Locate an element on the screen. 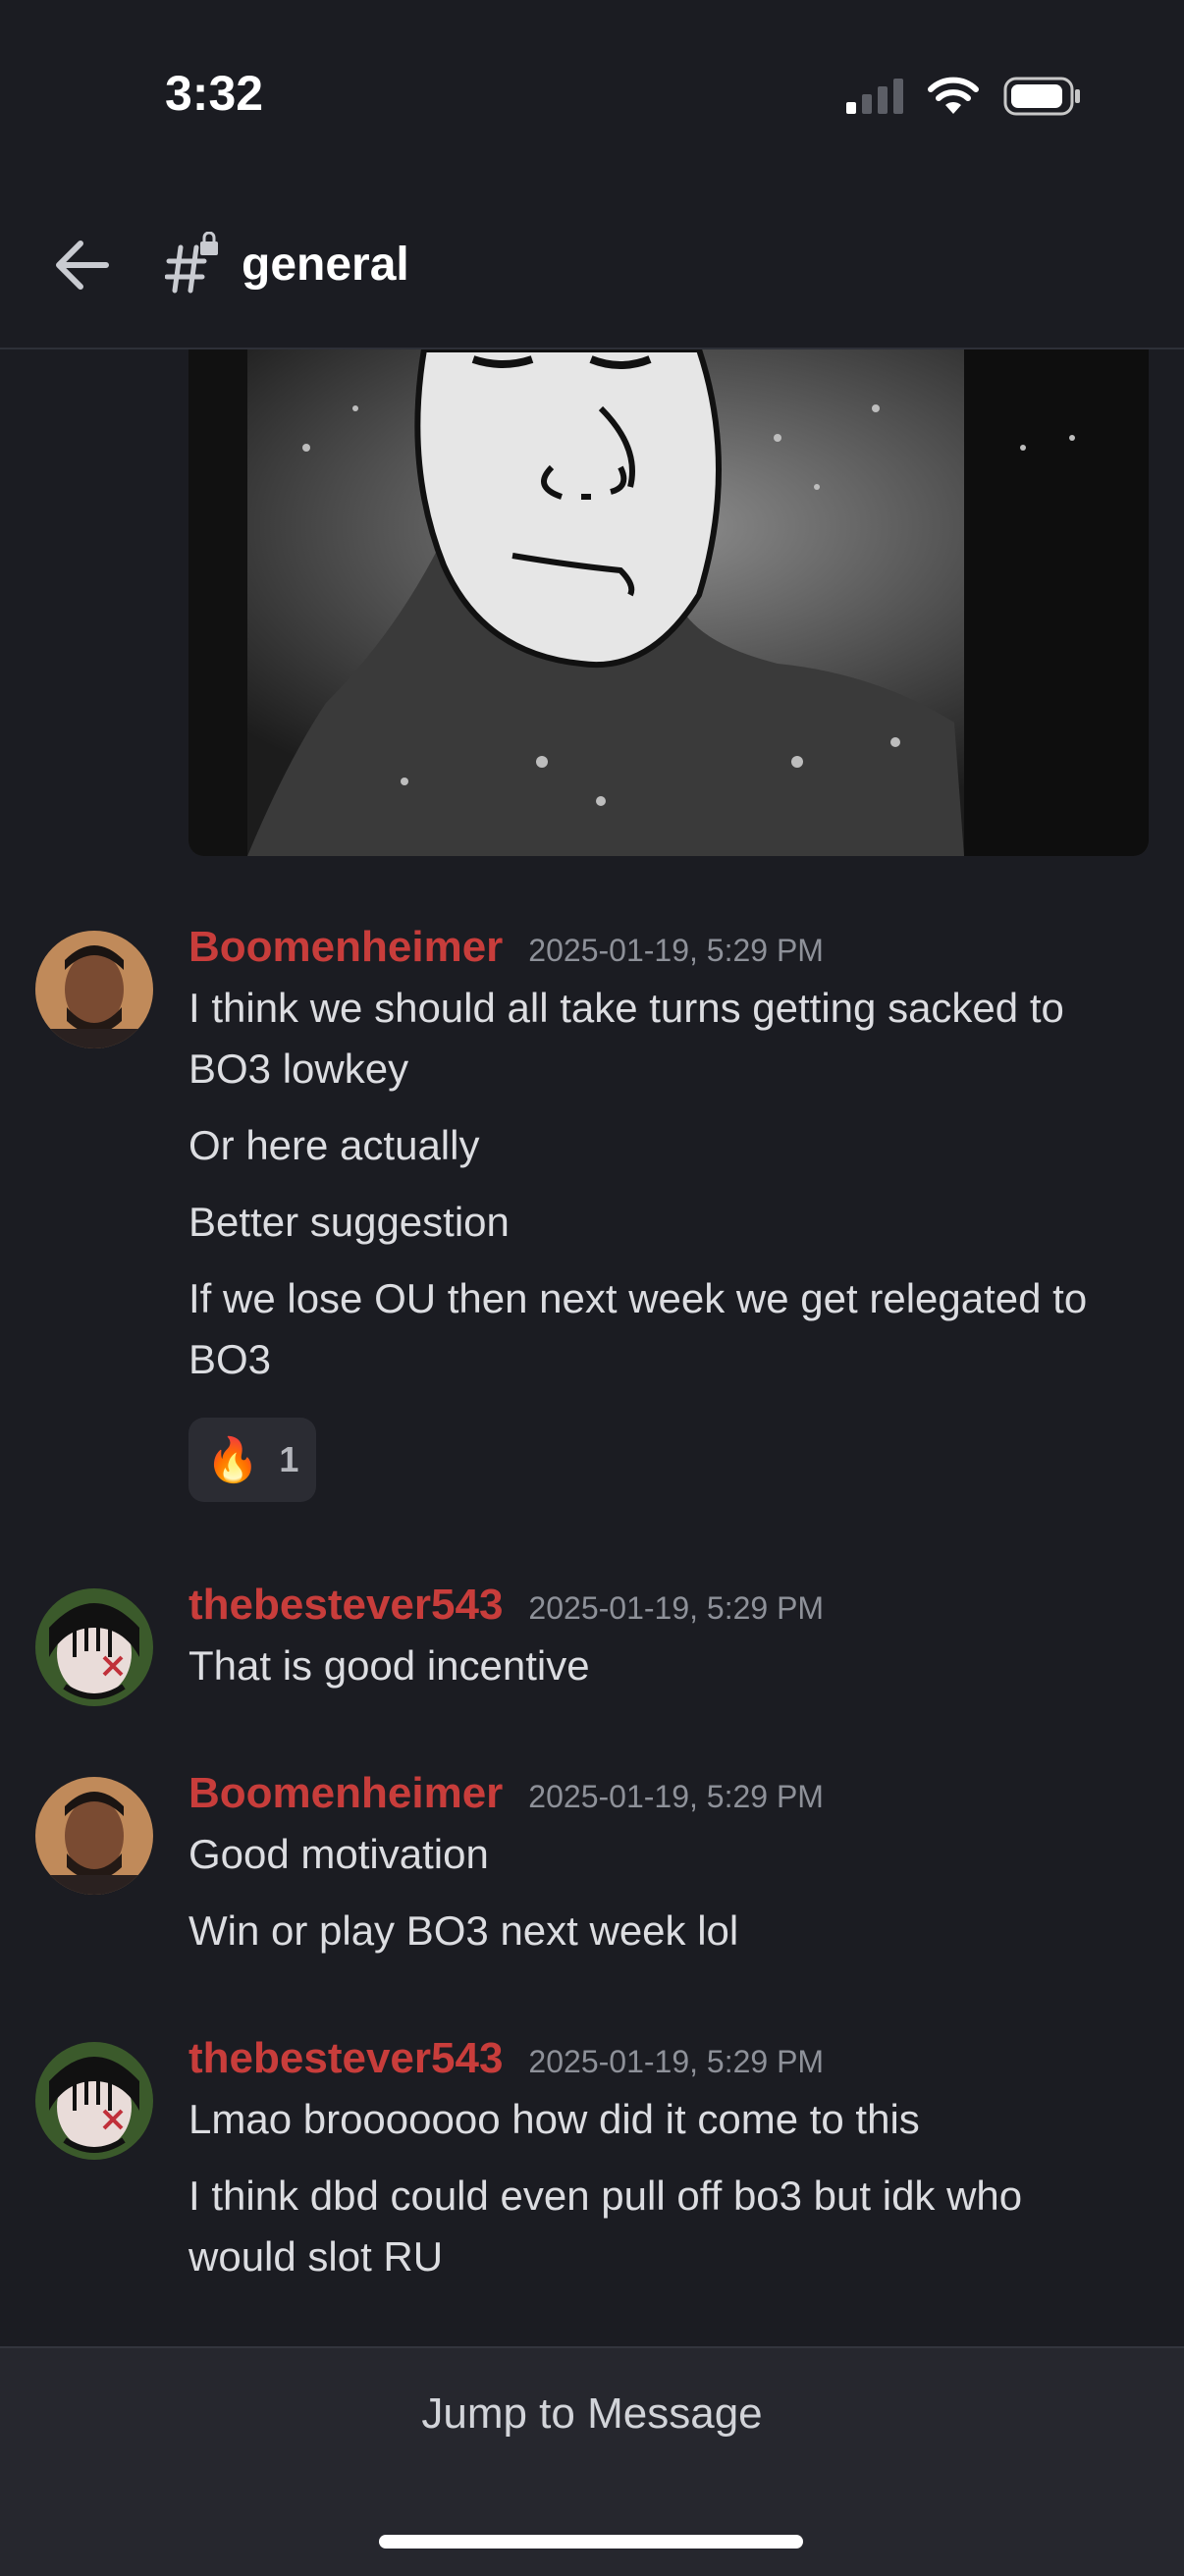 The image size is (1184, 2576). reaction-fire: 🔥 1 is located at coordinates (252, 1460).